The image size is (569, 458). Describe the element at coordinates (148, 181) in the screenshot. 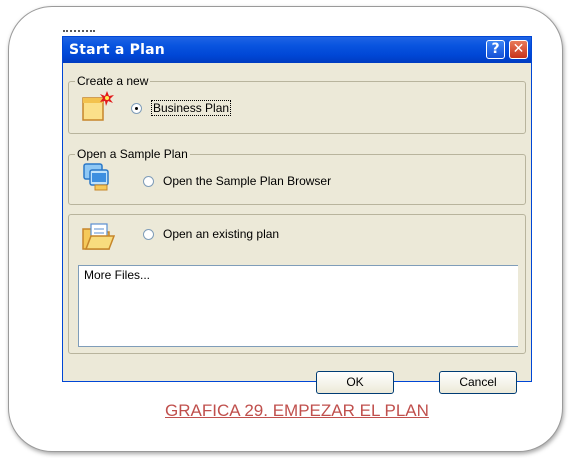

I see `sample-browser-radio` at that location.